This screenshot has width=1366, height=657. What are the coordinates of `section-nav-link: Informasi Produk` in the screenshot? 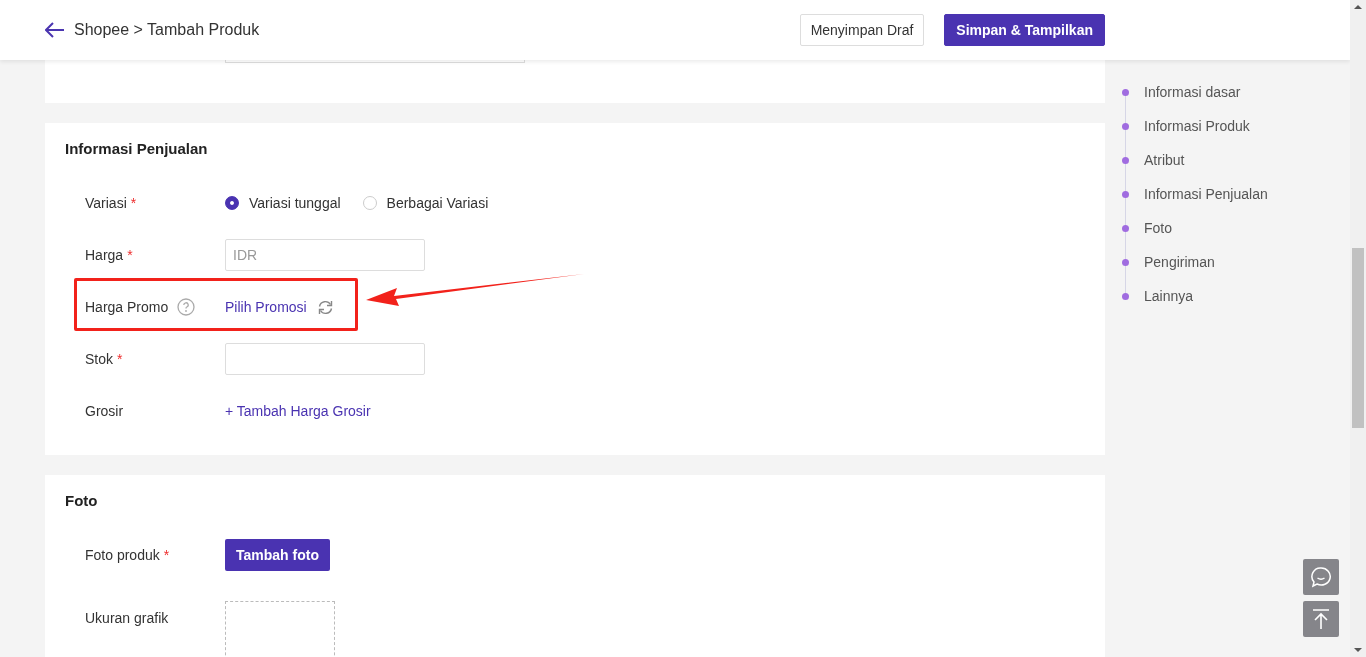 It's located at (1197, 126).